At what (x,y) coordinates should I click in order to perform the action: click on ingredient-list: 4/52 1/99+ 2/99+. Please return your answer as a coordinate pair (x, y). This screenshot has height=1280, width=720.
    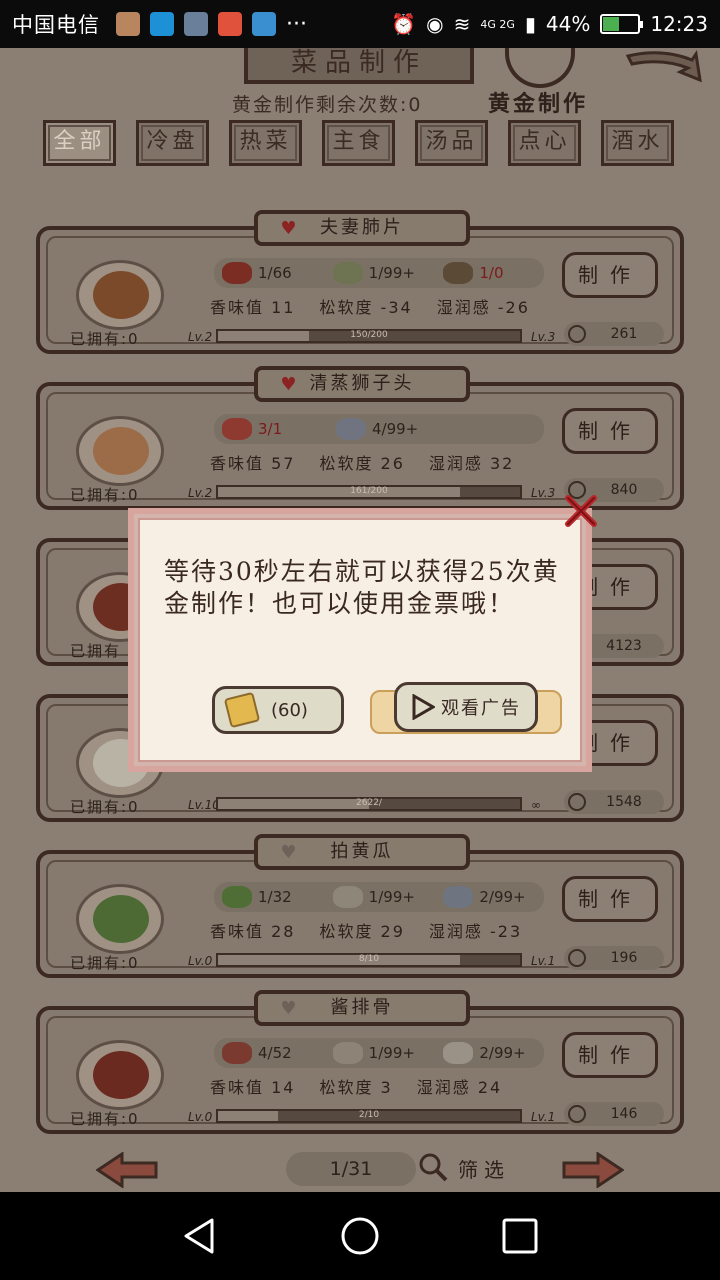
    Looking at the image, I should click on (379, 1053).